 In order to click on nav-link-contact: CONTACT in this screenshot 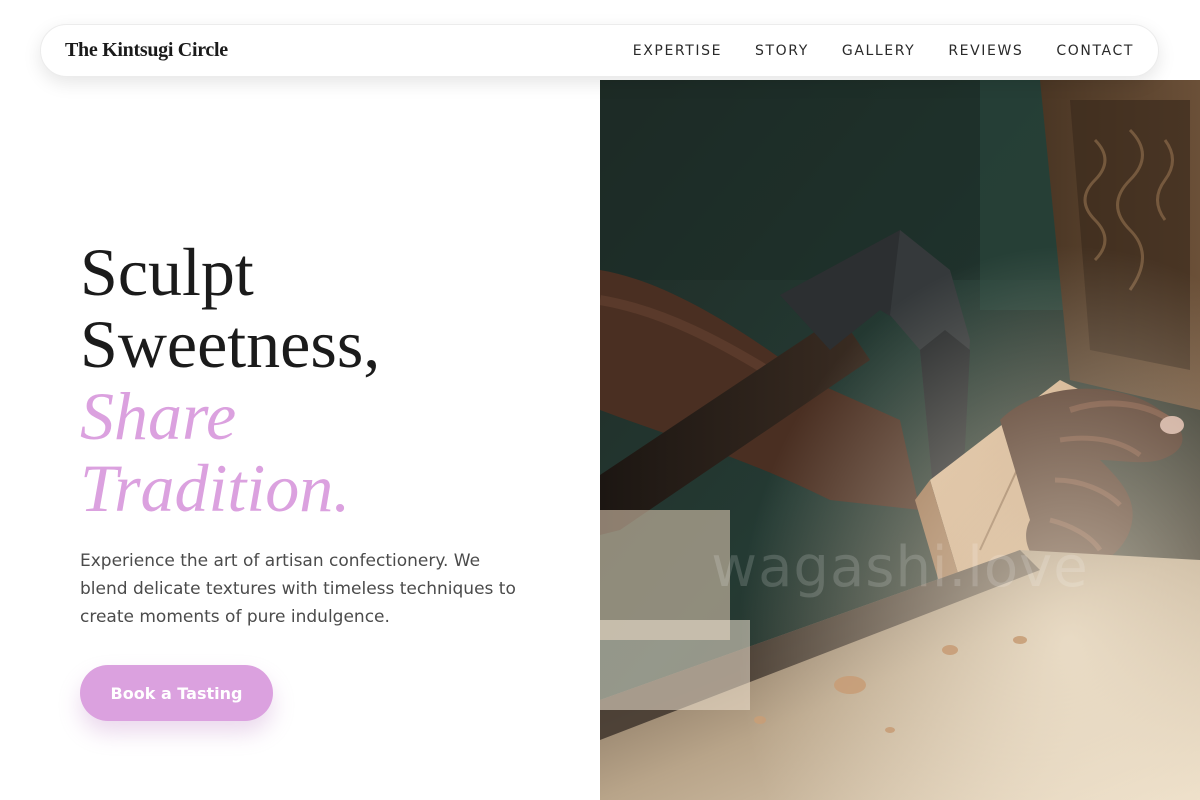, I will do `click(1095, 51)`.